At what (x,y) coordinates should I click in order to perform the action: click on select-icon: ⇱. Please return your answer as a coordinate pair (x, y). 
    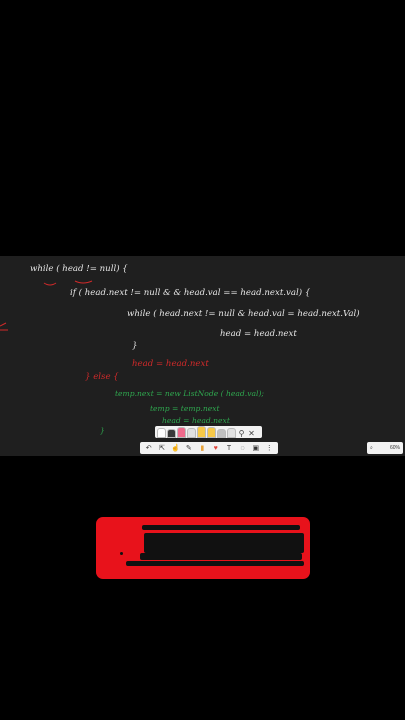
    Looking at the image, I should click on (162, 448).